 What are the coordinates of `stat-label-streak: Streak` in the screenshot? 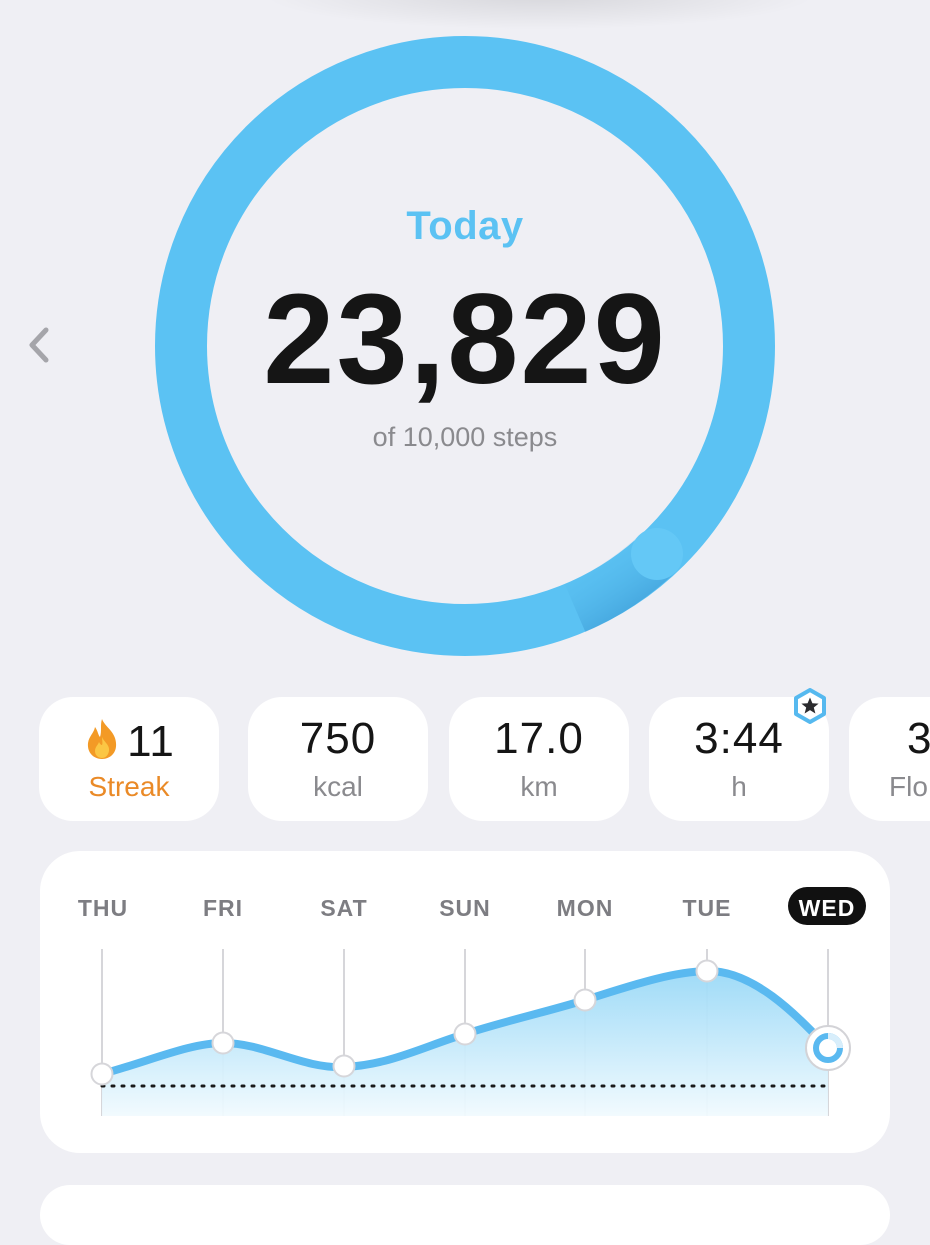 It's located at (129, 786).